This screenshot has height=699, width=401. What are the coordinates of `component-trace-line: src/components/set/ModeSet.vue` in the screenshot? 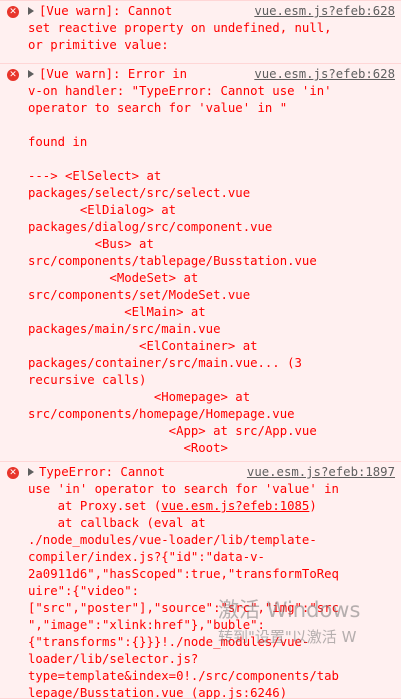 It's located at (139, 295).